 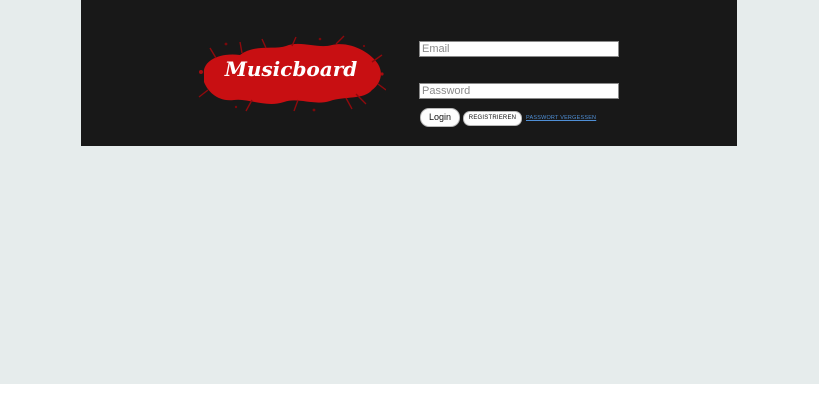 I want to click on register-button: REGISTRIEREN, so click(x=492, y=118).